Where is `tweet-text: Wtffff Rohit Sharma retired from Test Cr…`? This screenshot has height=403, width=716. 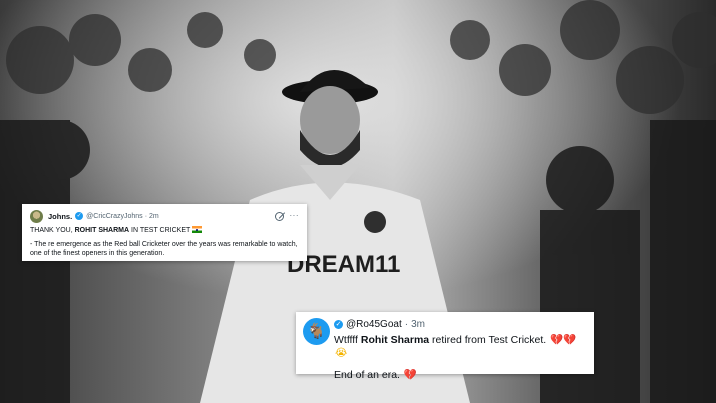
tweet-text: Wtffff Rohit Sharma retired from Test Cr… is located at coordinates (455, 346).